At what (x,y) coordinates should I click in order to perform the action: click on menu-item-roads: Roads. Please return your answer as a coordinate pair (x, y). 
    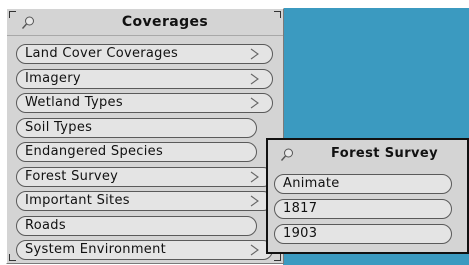
    Looking at the image, I should click on (136, 225).